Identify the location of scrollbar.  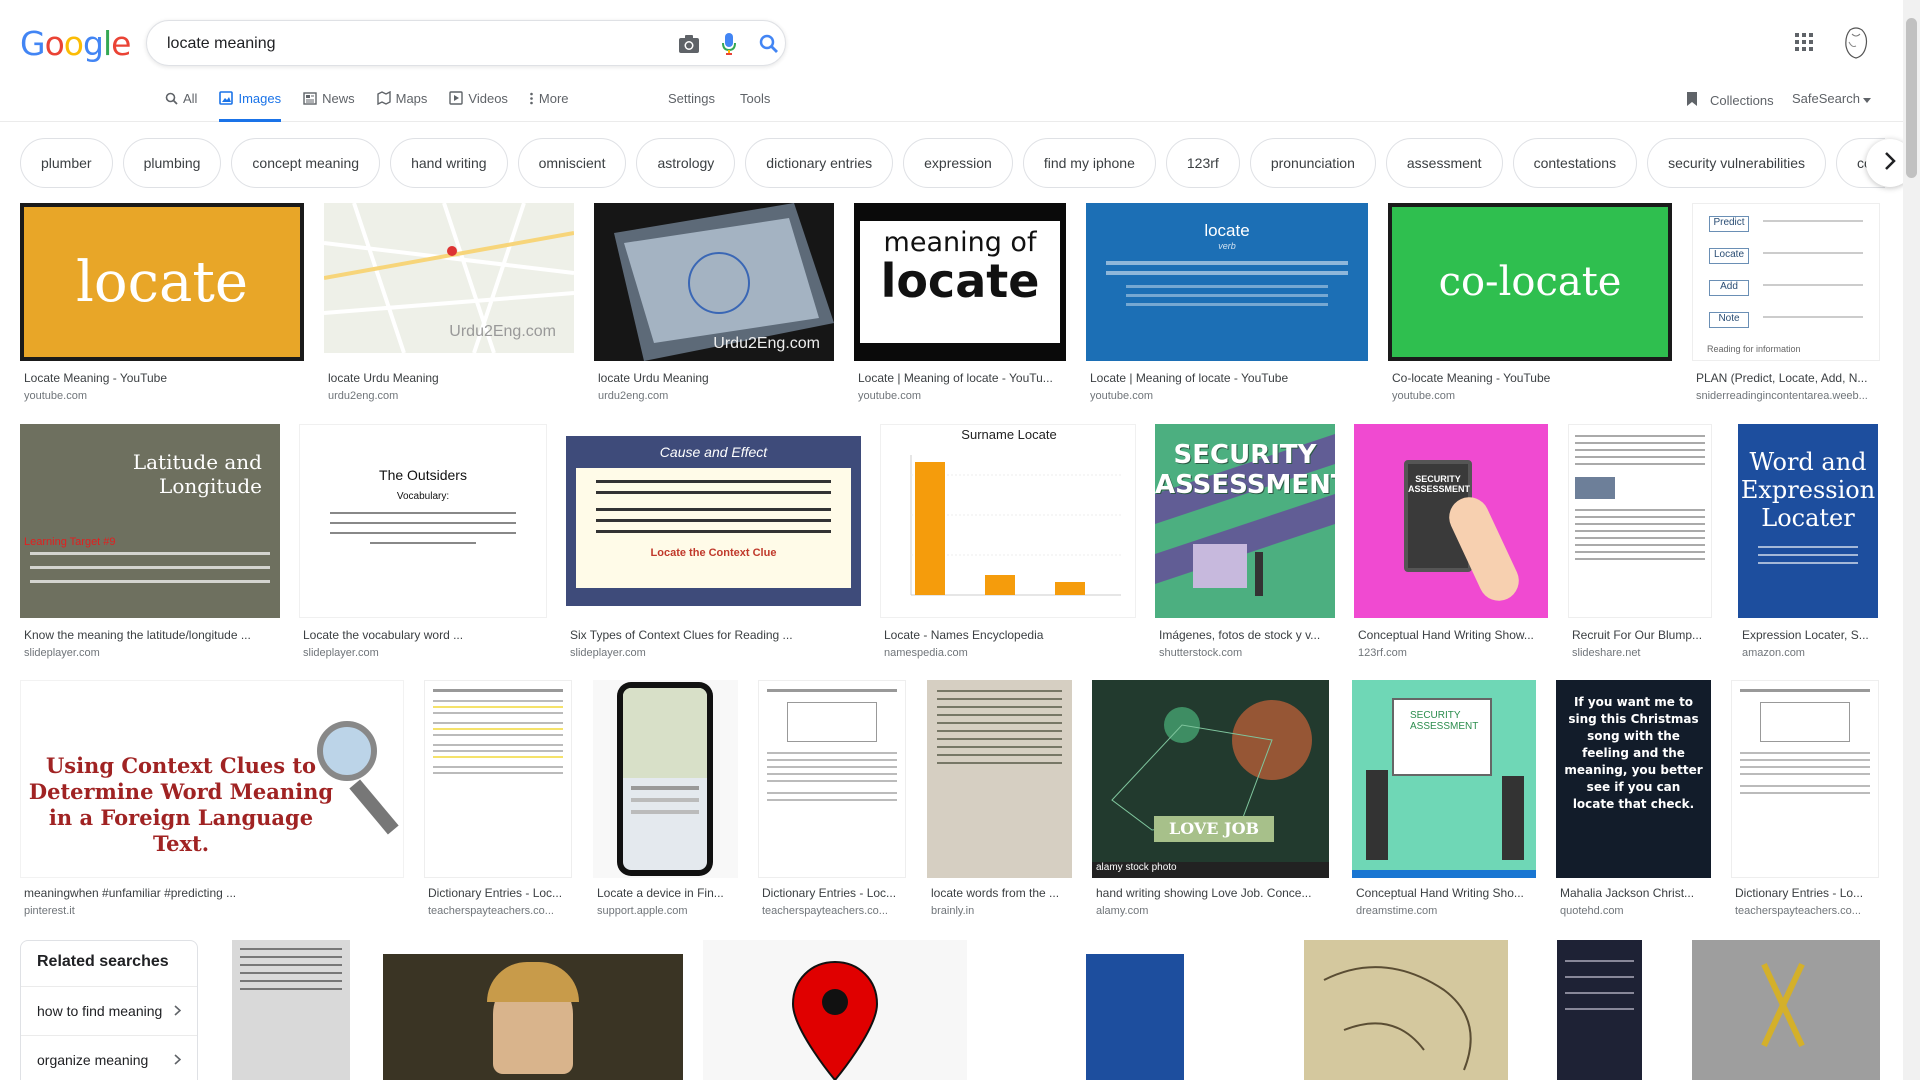
(1911, 540).